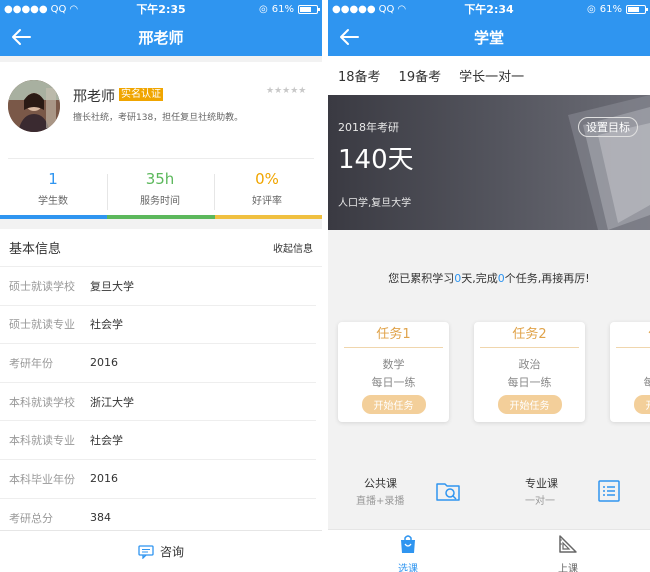  What do you see at coordinates (568, 568) in the screenshot?
I see `tab-label: 上课` at bounding box center [568, 568].